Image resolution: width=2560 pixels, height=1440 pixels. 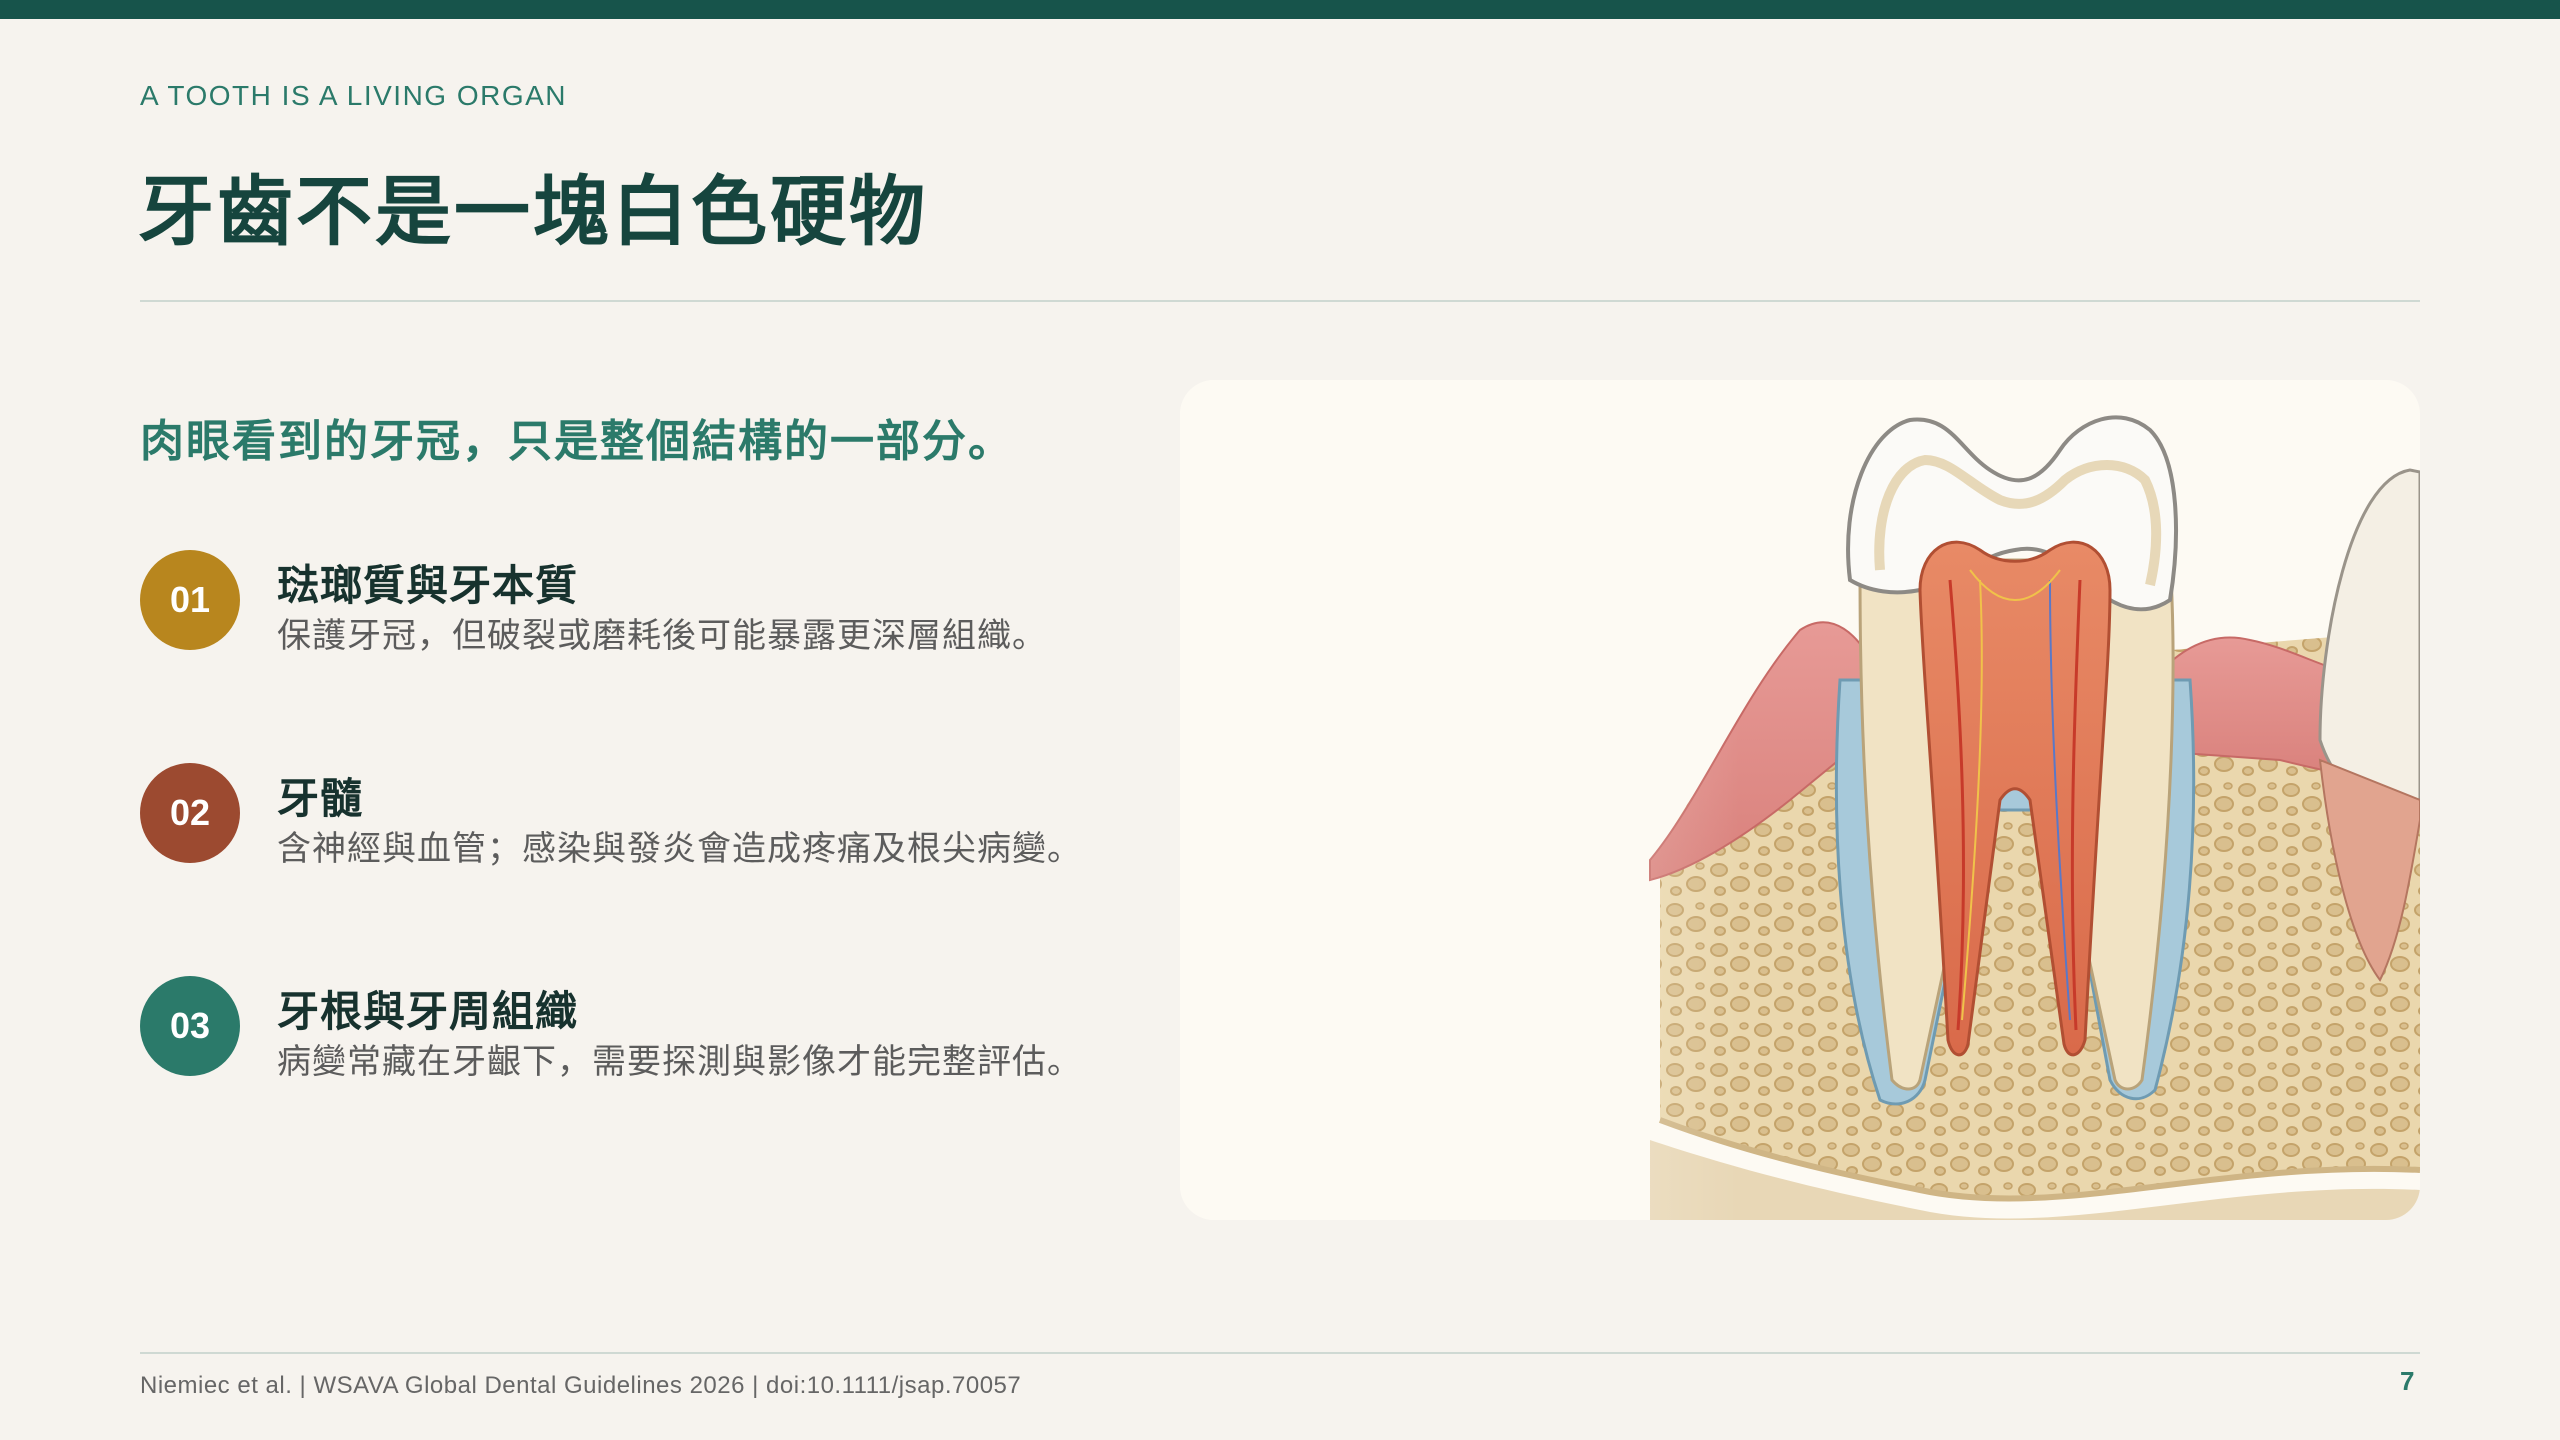 I want to click on number-badge: 02, so click(x=190, y=813).